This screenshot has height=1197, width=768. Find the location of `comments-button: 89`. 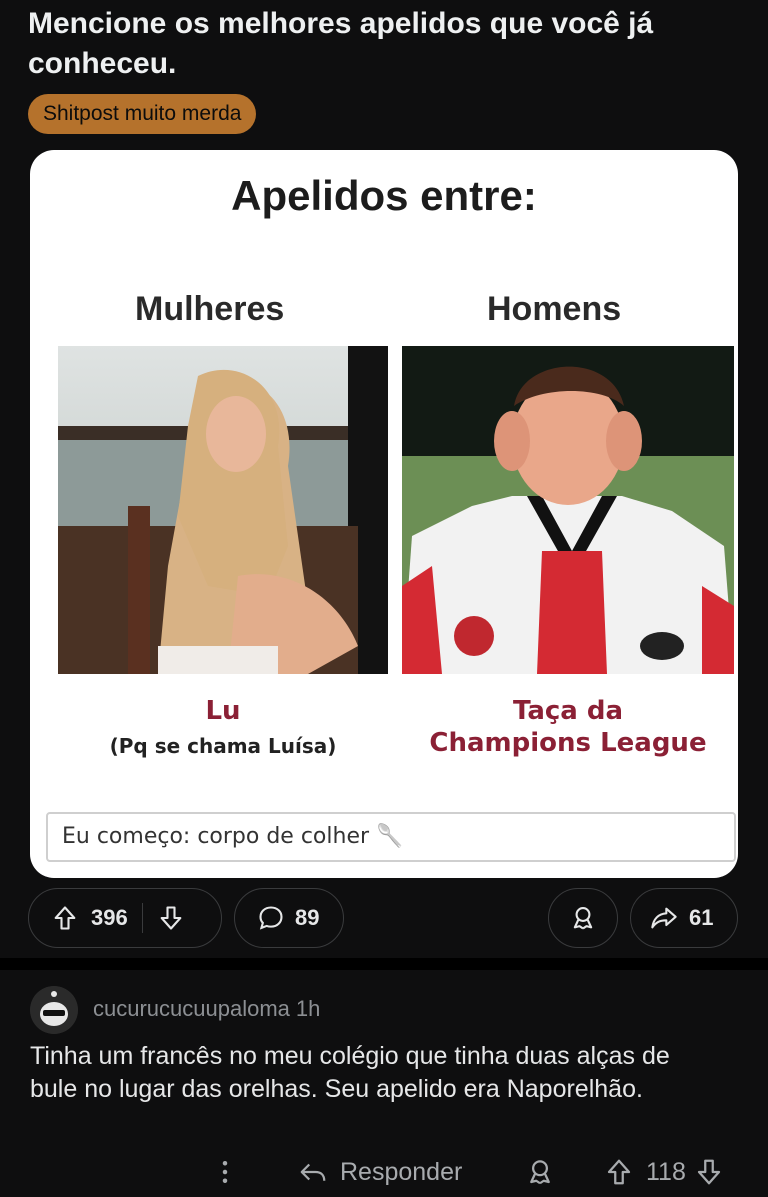

comments-button: 89 is located at coordinates (289, 918).